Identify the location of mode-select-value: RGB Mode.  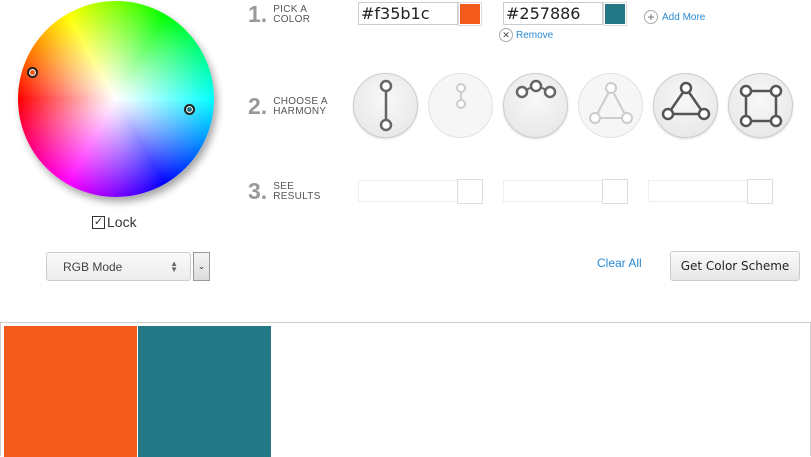
(93, 266).